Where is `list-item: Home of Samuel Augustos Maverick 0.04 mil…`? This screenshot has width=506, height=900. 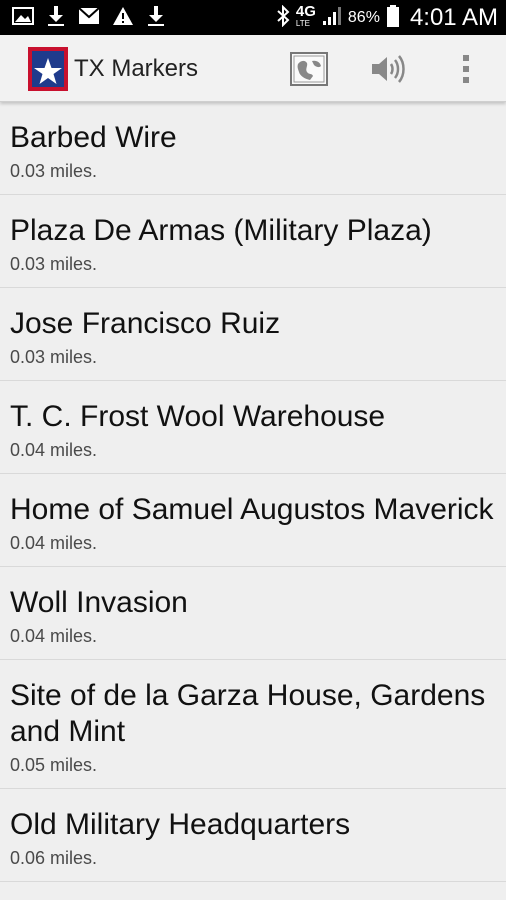 list-item: Home of Samuel Augustos Maverick 0.04 mil… is located at coordinates (253, 520).